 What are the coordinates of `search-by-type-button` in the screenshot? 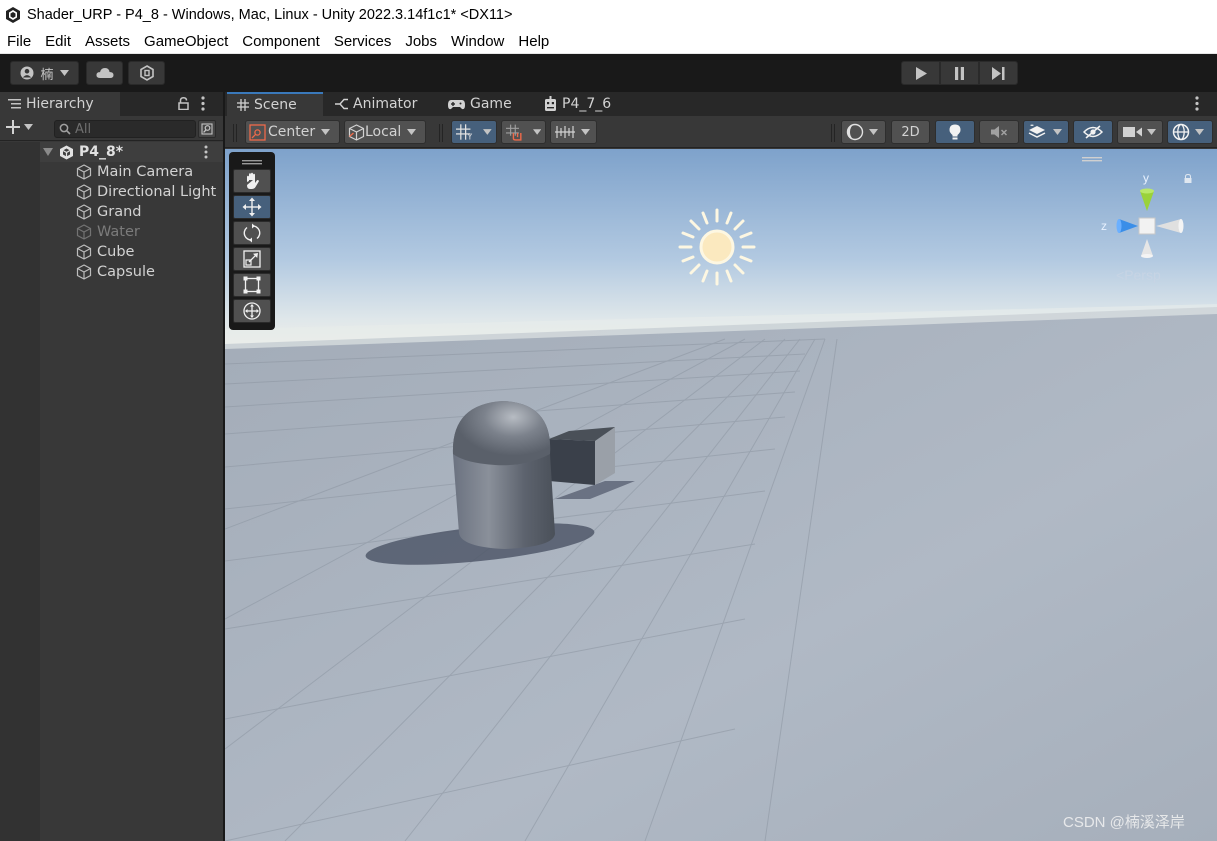 It's located at (207, 129).